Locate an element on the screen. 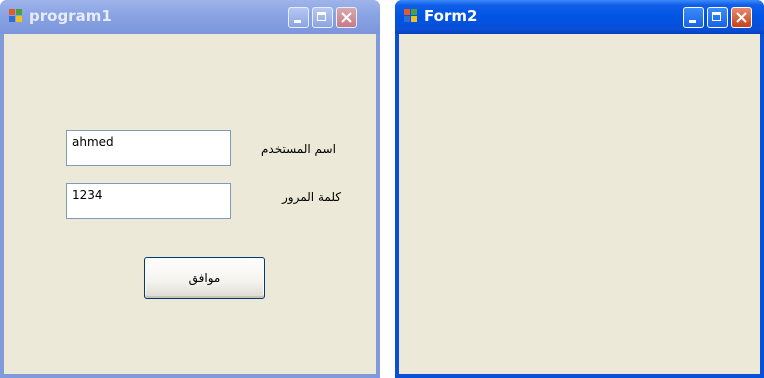 This screenshot has height=378, width=764. username-input: ahmed is located at coordinates (148, 148).